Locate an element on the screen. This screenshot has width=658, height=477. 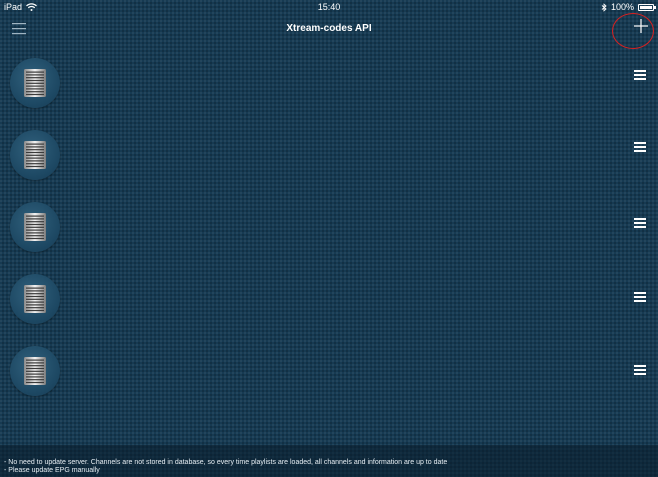
battery-icon is located at coordinates (647, 7).